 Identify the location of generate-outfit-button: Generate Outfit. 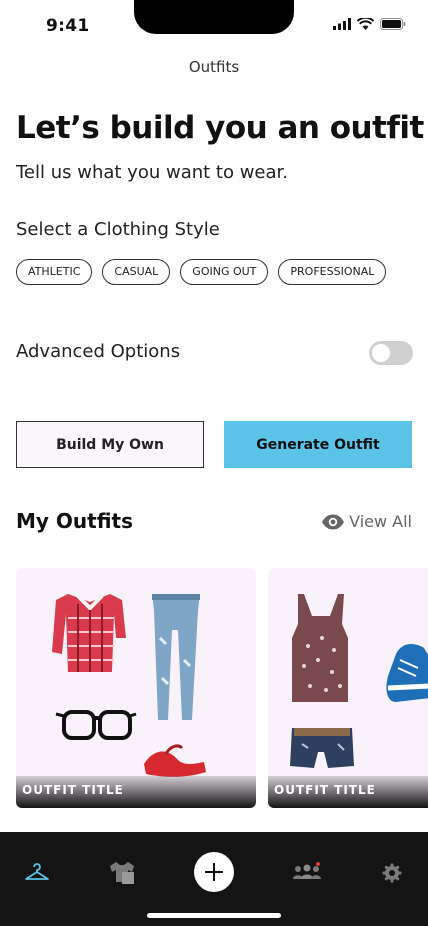
(318, 444).